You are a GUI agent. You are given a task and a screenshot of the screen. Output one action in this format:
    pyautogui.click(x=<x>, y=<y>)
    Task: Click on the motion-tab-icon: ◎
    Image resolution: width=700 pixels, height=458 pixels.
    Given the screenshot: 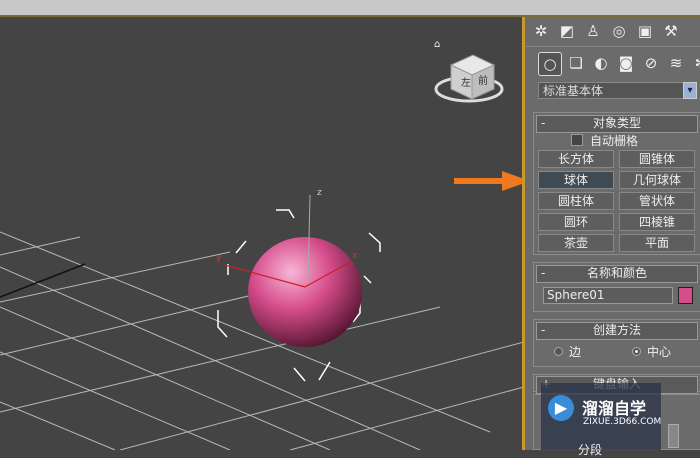 What is the action you would take?
    pyautogui.click(x=619, y=31)
    